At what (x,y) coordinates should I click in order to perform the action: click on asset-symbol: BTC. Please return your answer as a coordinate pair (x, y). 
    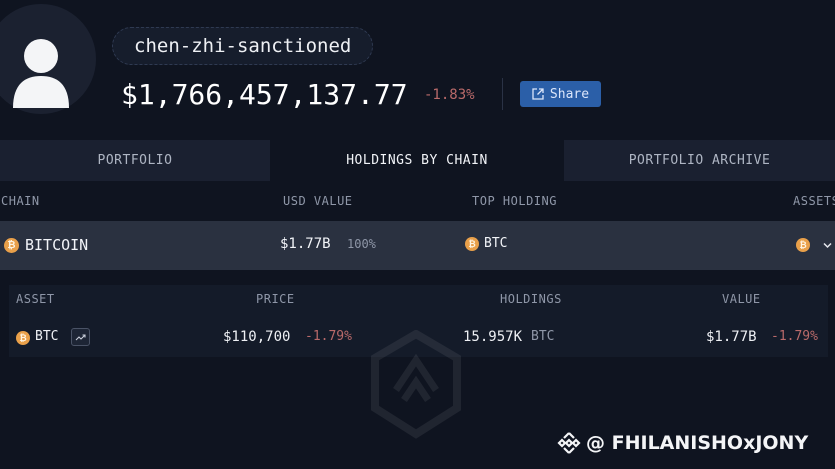
    Looking at the image, I should click on (47, 336).